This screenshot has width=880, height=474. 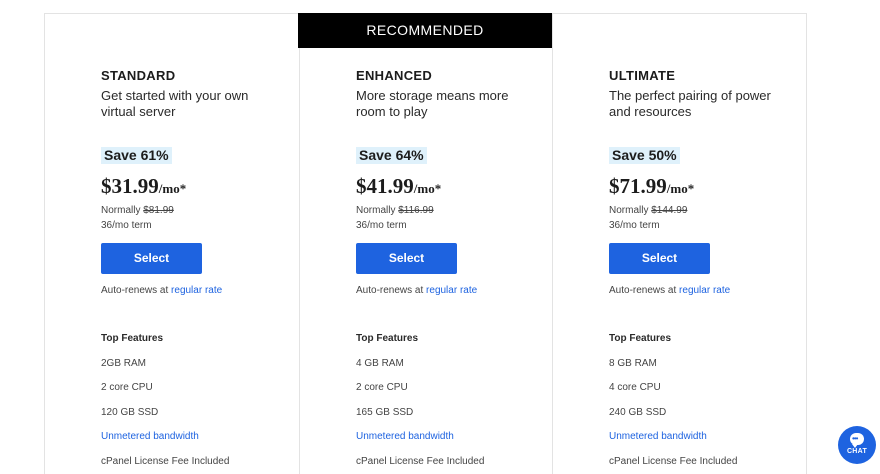 What do you see at coordinates (394, 75) in the screenshot?
I see `plan-name: ENHANCED` at bounding box center [394, 75].